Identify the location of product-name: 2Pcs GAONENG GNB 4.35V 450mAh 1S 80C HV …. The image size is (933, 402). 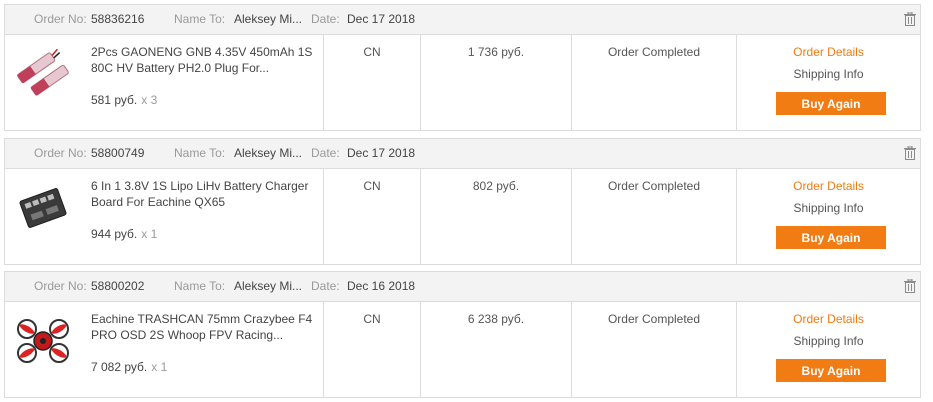
(203, 60).